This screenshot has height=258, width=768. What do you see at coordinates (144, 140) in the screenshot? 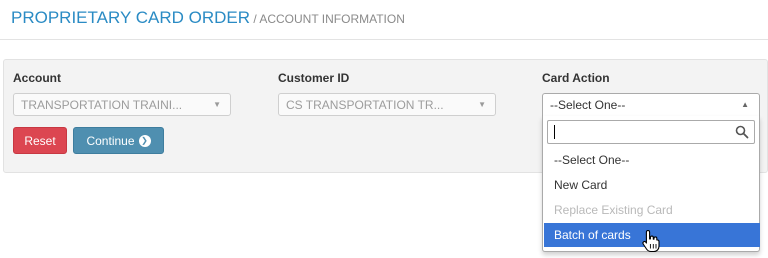
I see `arrow-circle-icon: ❯` at bounding box center [144, 140].